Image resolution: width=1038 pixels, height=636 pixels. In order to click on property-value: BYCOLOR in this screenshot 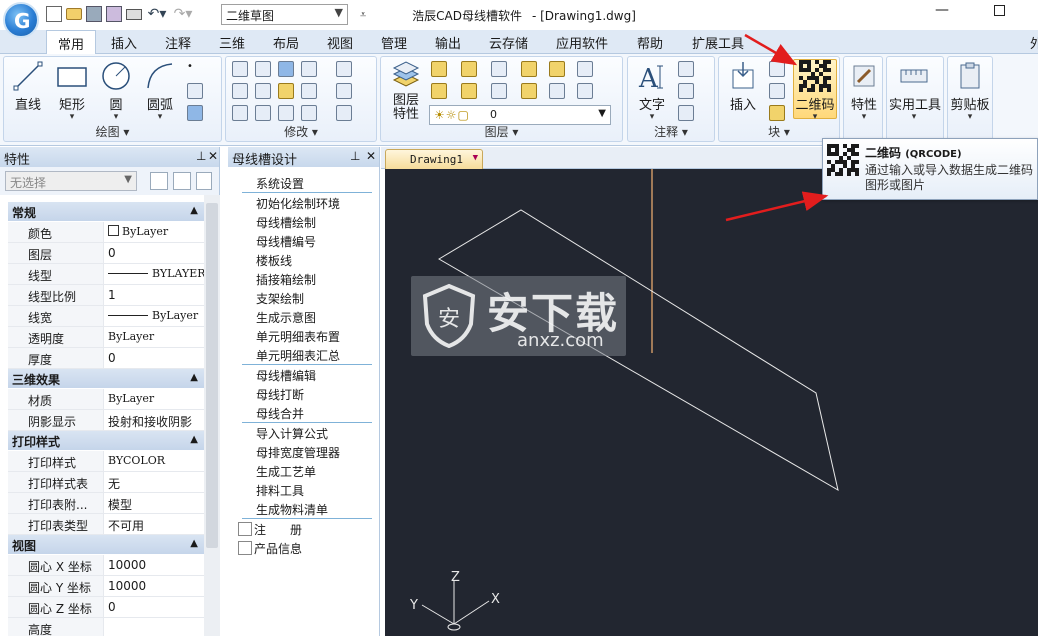, I will do `click(154, 461)`.